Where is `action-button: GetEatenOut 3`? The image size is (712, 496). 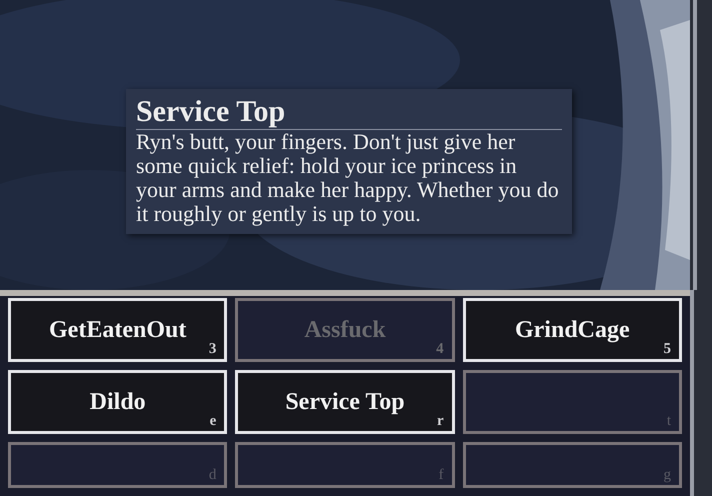
action-button: GetEatenOut 3 is located at coordinates (118, 330).